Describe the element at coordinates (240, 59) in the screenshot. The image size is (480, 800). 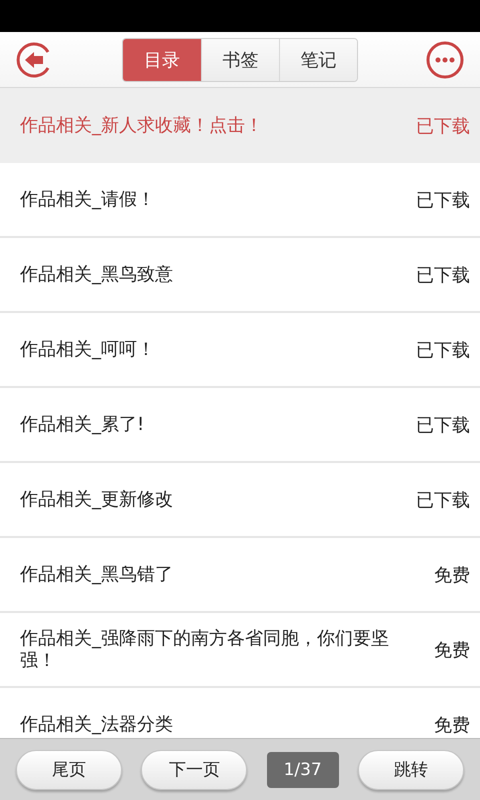
I see `tab: 书签` at that location.